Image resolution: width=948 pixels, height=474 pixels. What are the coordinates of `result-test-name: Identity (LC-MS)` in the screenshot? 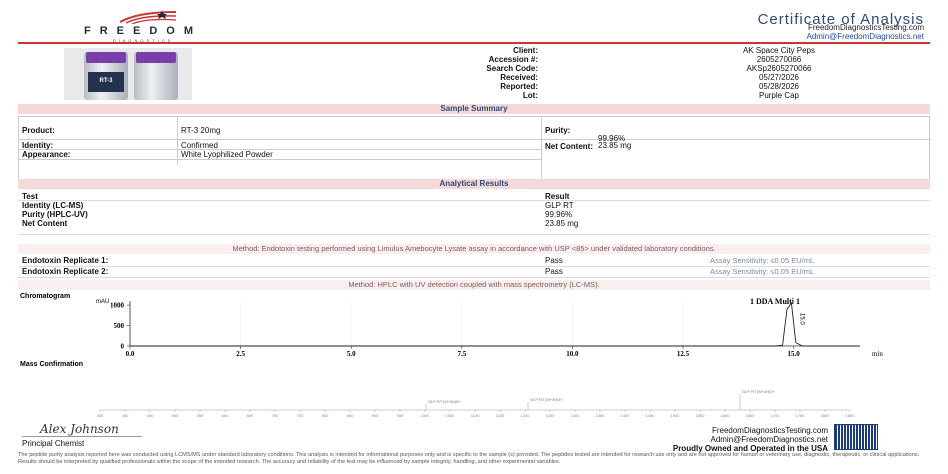 It's located at (53, 205).